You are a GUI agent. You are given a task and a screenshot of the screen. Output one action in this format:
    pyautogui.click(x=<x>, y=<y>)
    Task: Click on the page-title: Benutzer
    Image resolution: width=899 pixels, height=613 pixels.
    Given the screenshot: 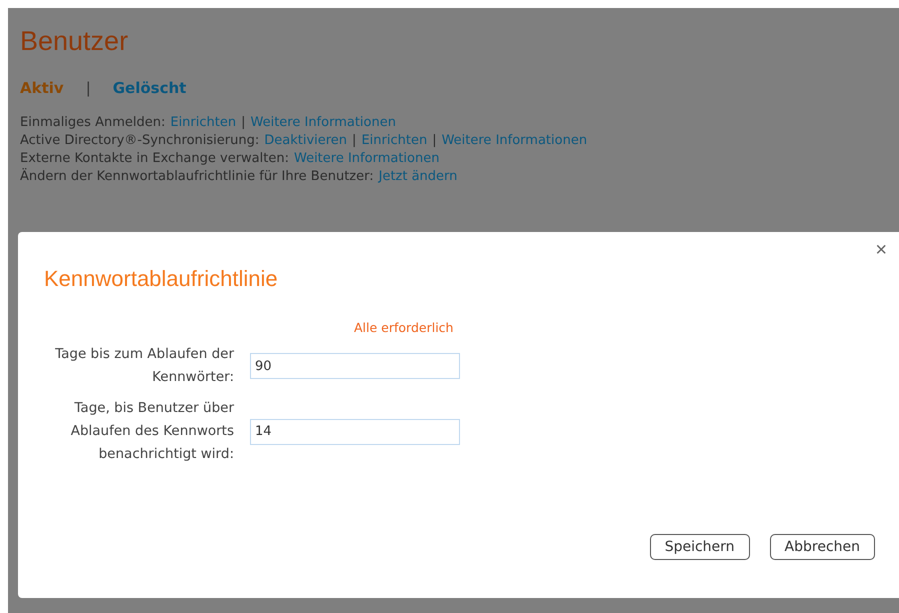 What is the action you would take?
    pyautogui.click(x=75, y=41)
    